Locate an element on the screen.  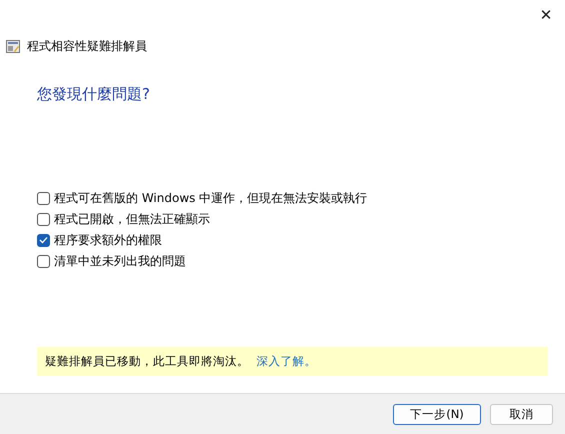
window-title: 程式相容性疑難排解員 is located at coordinates (87, 46).